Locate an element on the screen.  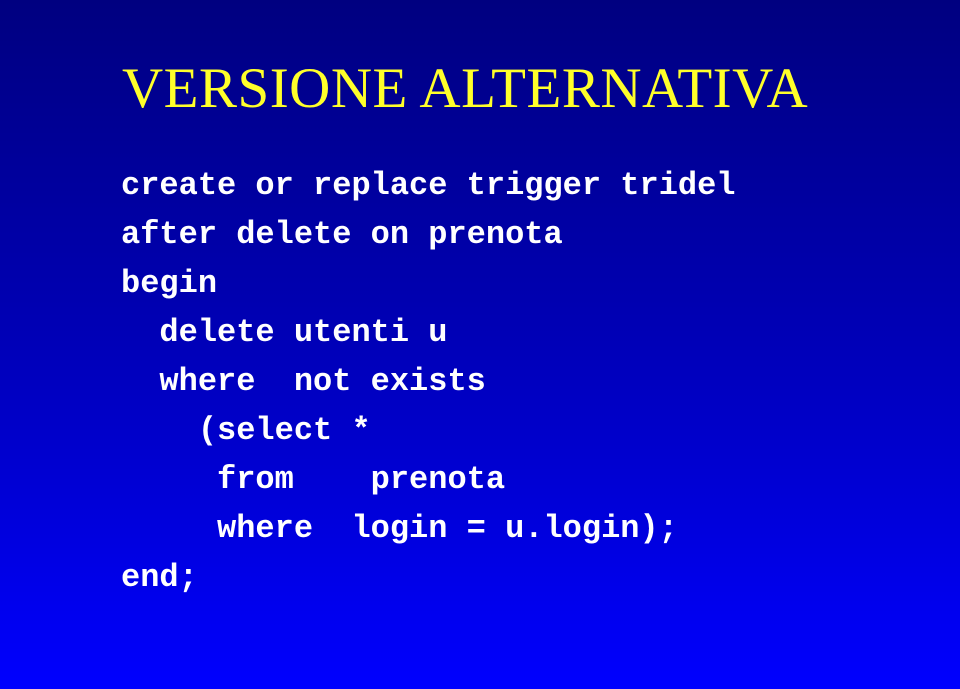
code-line: delete utenti u is located at coordinates (284, 332).